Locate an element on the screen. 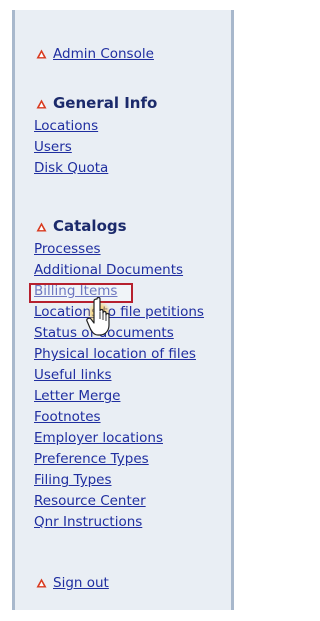  sign-out-link: Sign out is located at coordinates (72, 583).